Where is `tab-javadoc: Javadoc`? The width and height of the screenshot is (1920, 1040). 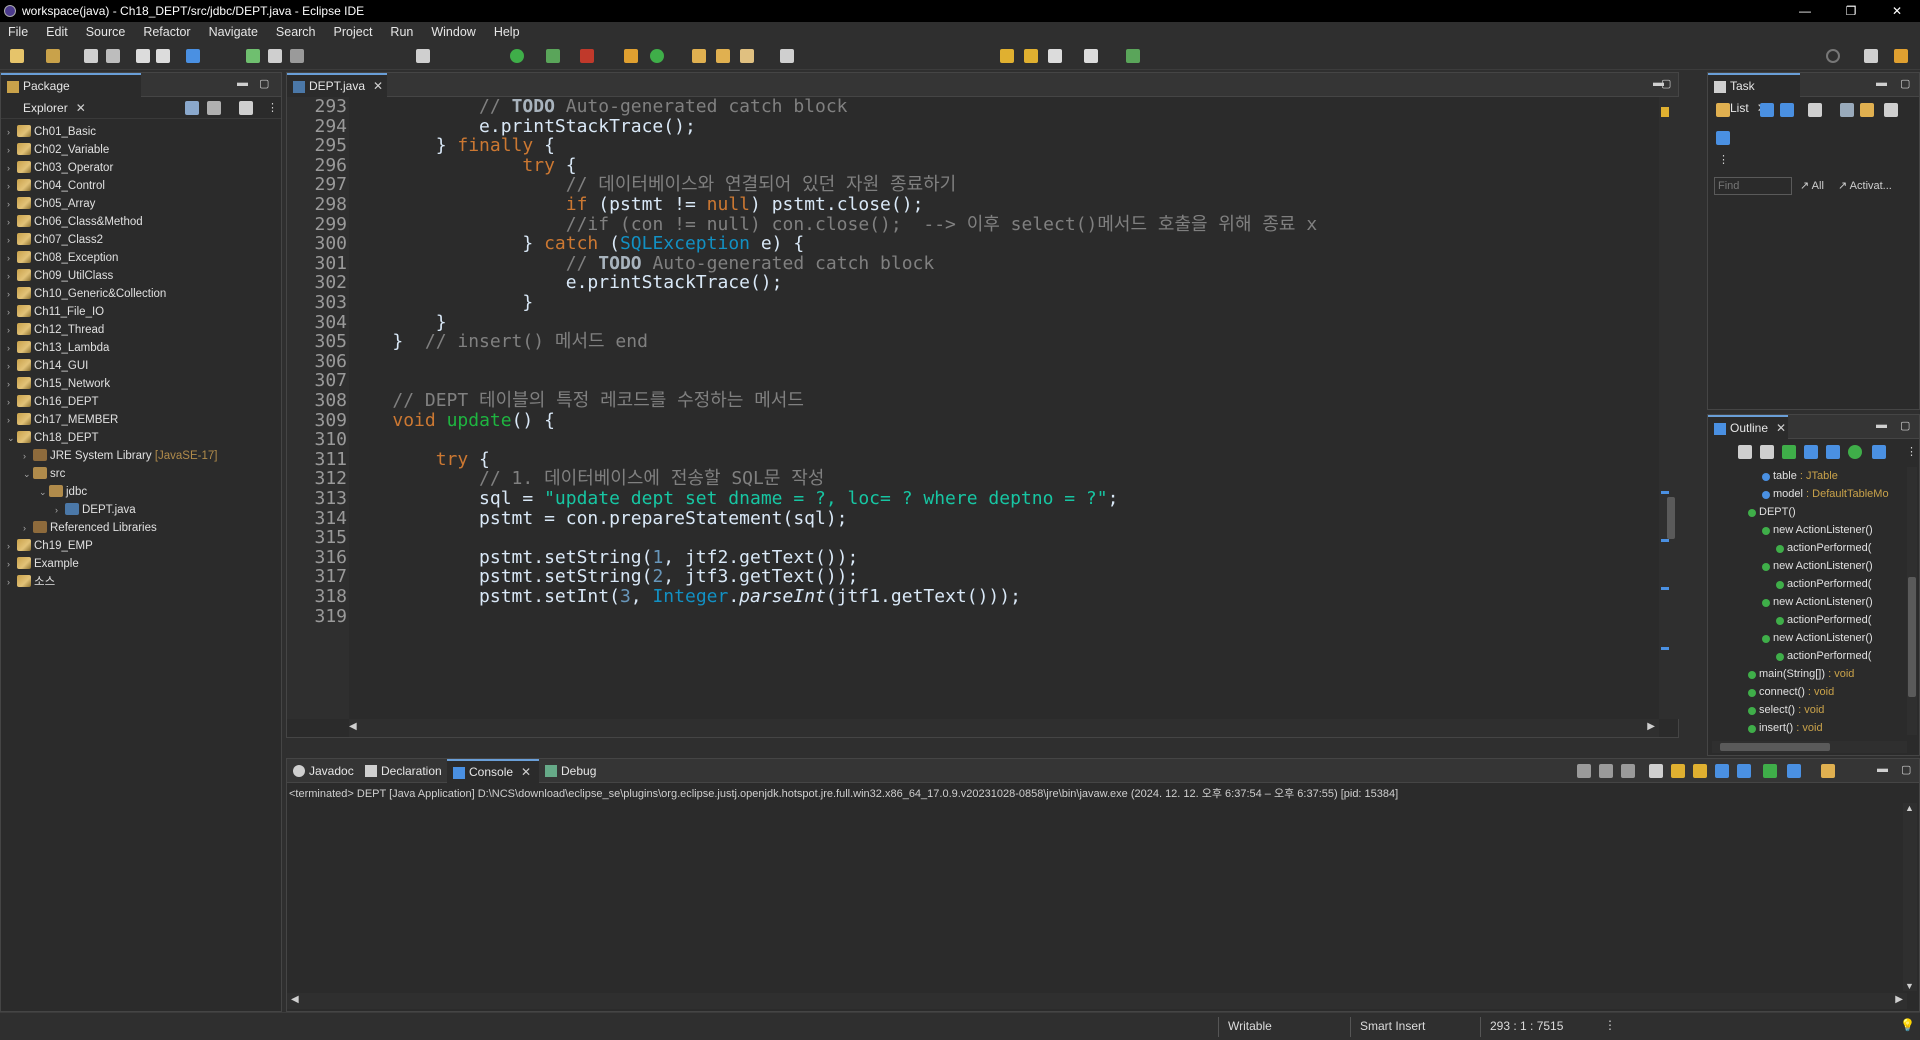
tab-javadoc: Javadoc is located at coordinates (323, 771).